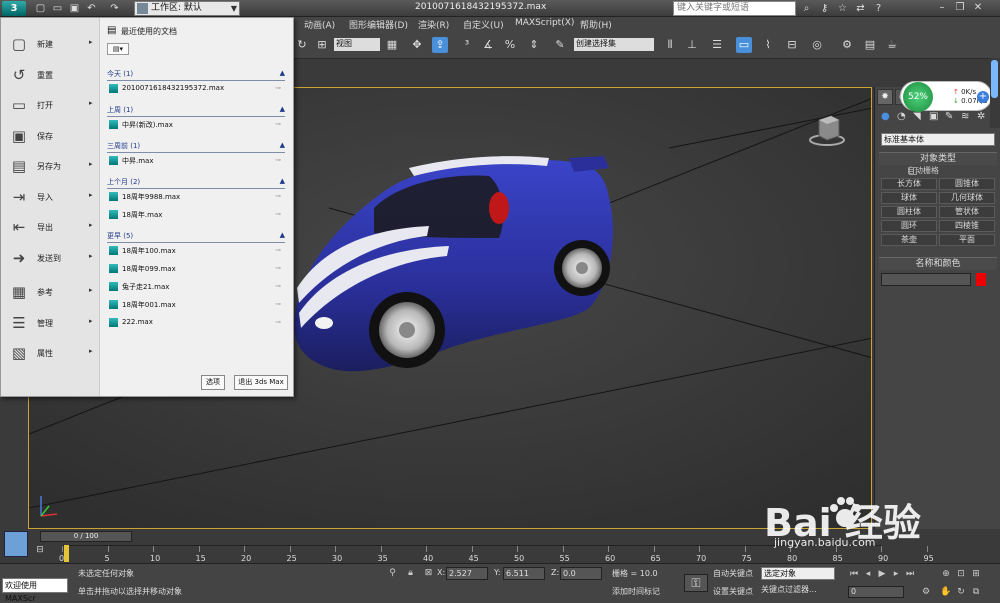 The height and width of the screenshot is (603, 1000). What do you see at coordinates (961, 592) in the screenshot?
I see `orbit-icon: ↻` at bounding box center [961, 592].